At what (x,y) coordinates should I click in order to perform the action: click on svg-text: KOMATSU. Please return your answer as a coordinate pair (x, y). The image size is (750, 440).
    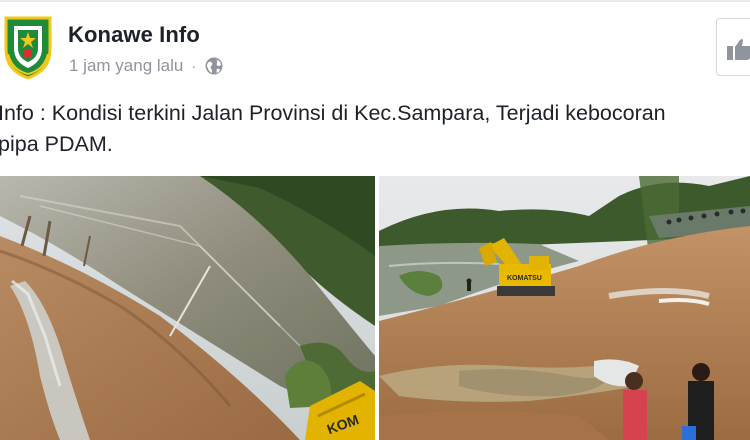
    Looking at the image, I should click on (524, 278).